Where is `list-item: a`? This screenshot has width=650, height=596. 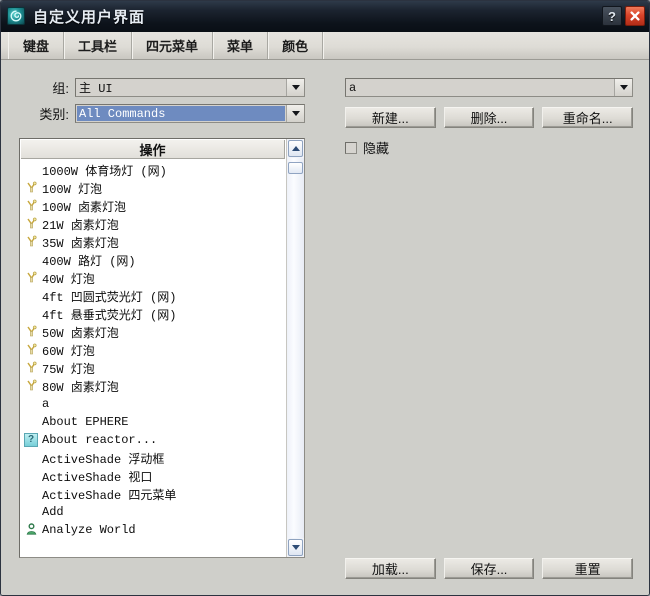 list-item: a is located at coordinates (153, 404).